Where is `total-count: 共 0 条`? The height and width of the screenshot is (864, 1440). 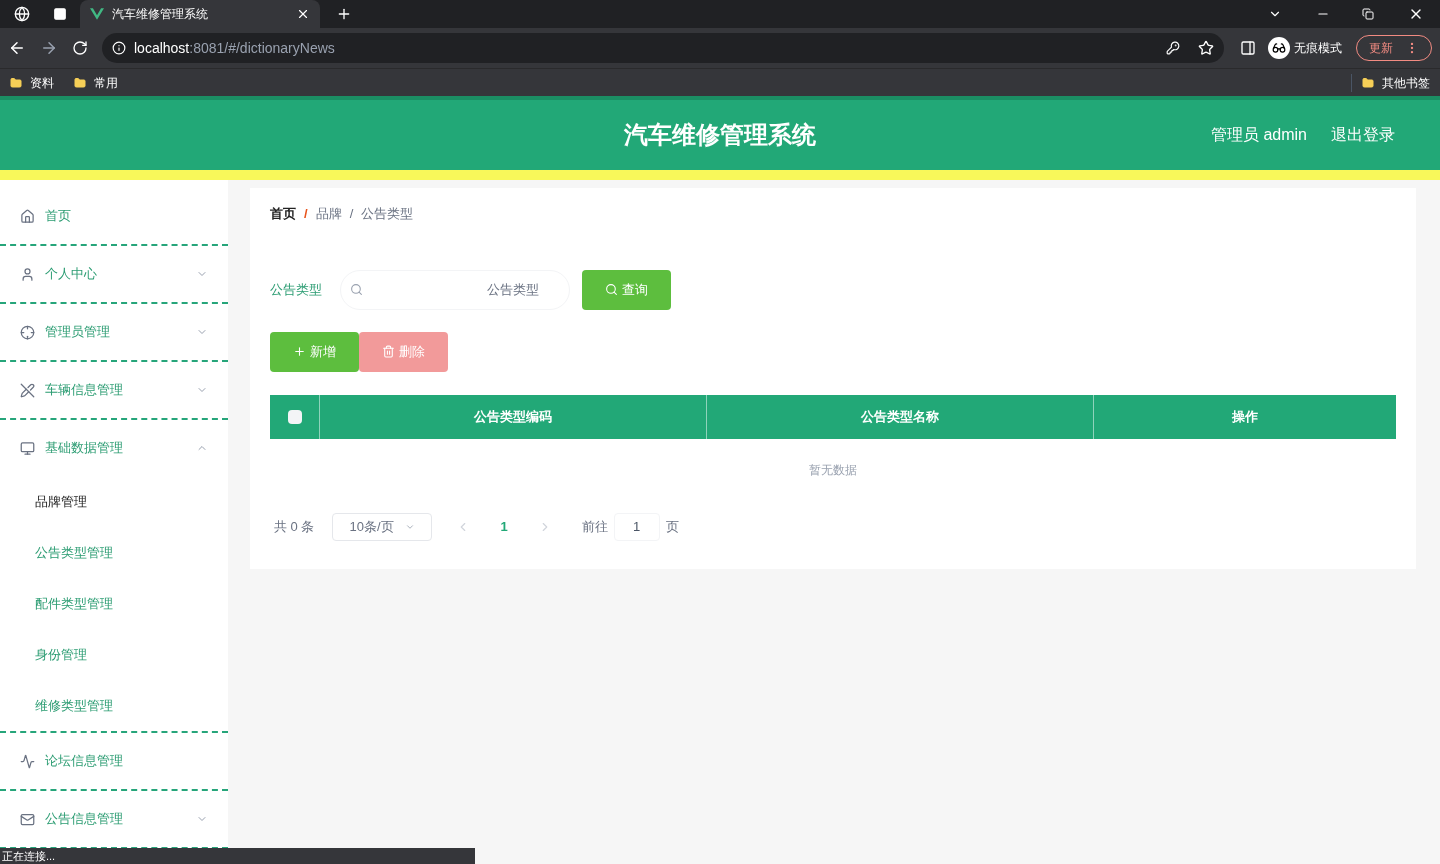 total-count: 共 0 条 is located at coordinates (294, 526).